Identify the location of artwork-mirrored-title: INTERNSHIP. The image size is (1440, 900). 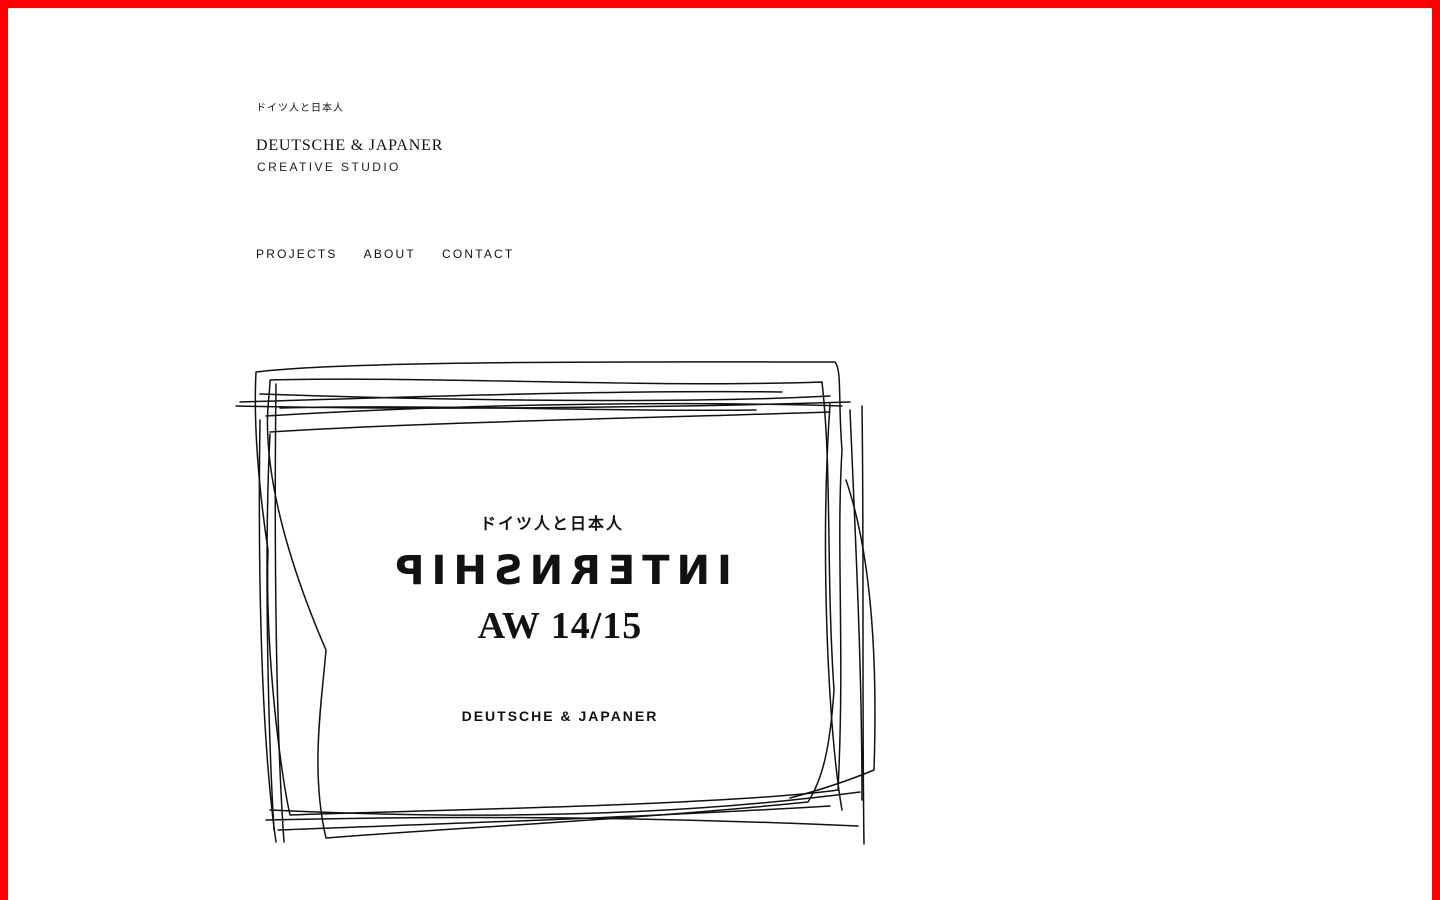
(560, 571).